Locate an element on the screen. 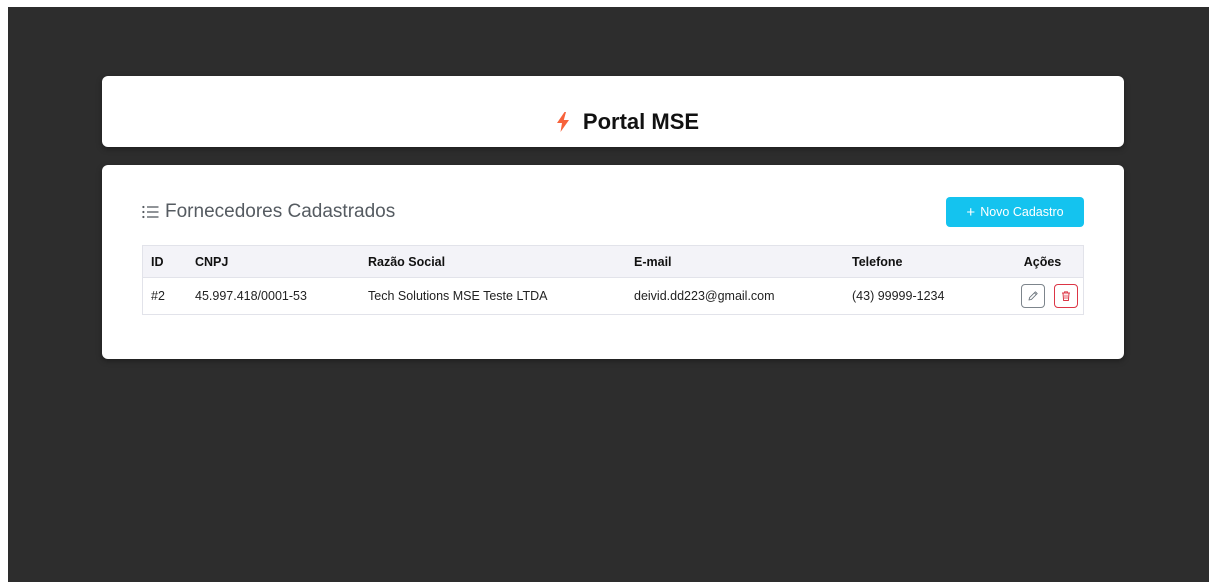 This screenshot has height=582, width=1209. edit-button is located at coordinates (1033, 296).